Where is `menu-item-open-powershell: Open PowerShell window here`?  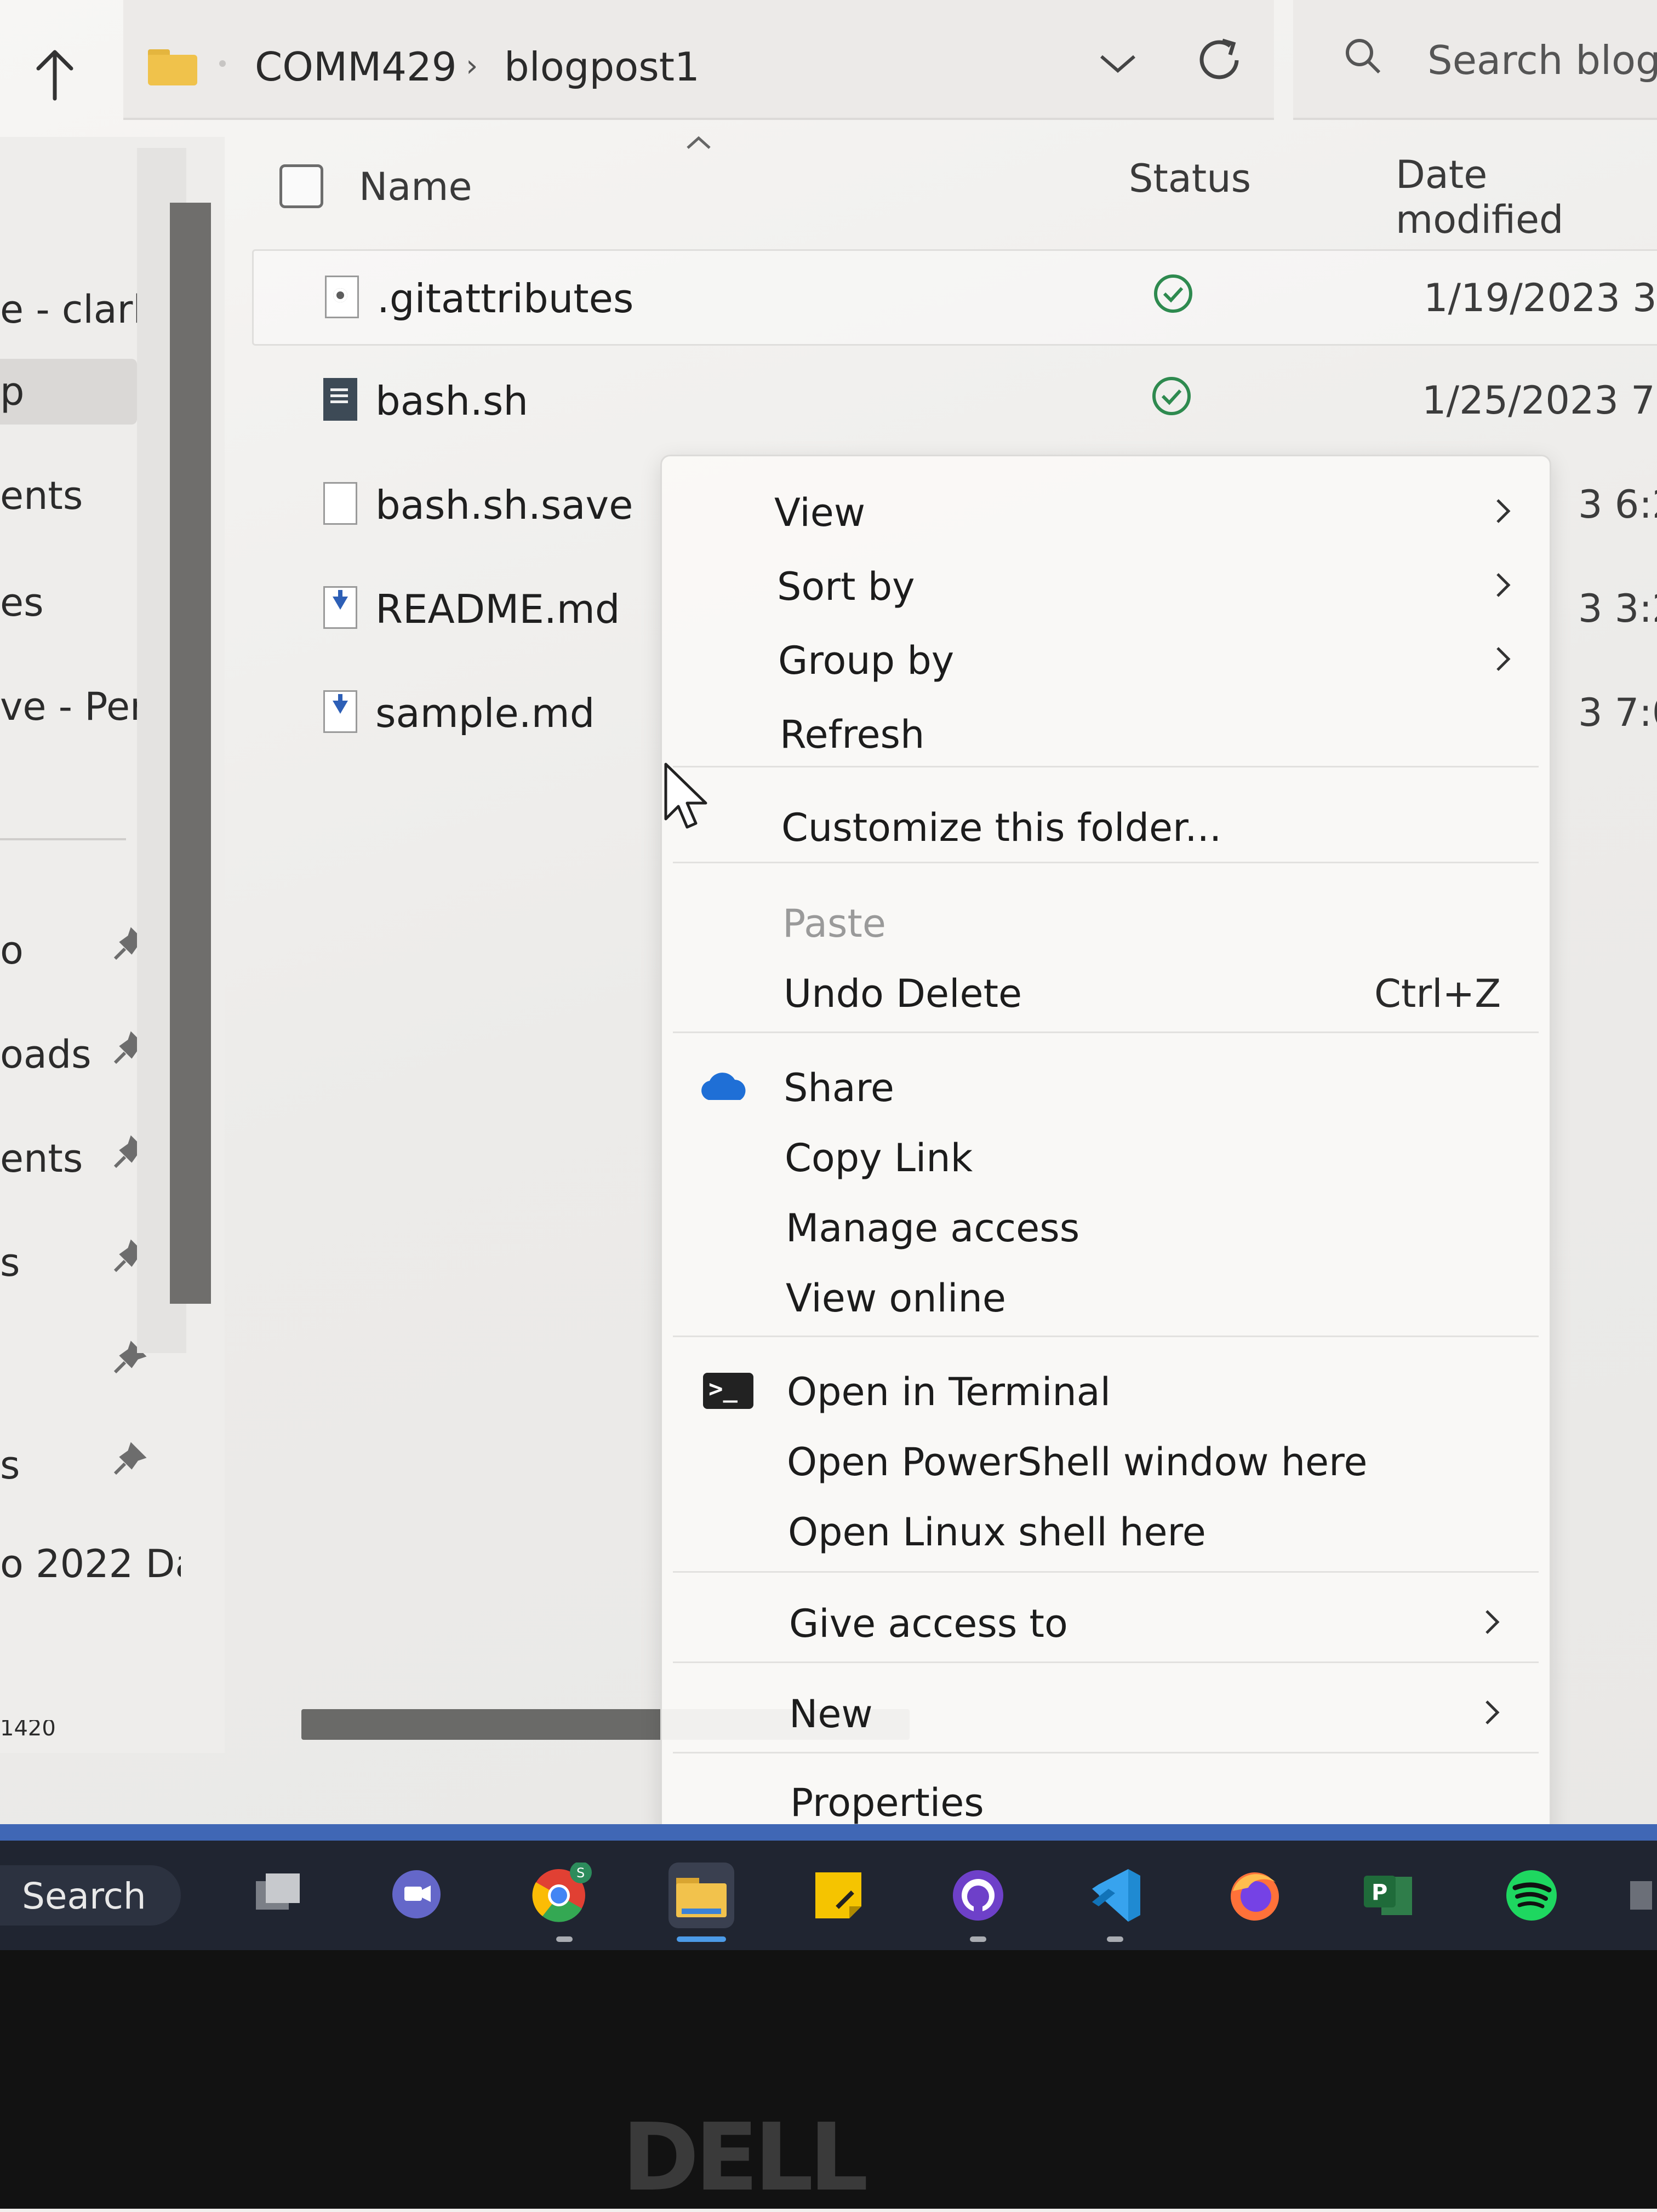 menu-item-open-powershell: Open PowerShell window here is located at coordinates (1106, 1460).